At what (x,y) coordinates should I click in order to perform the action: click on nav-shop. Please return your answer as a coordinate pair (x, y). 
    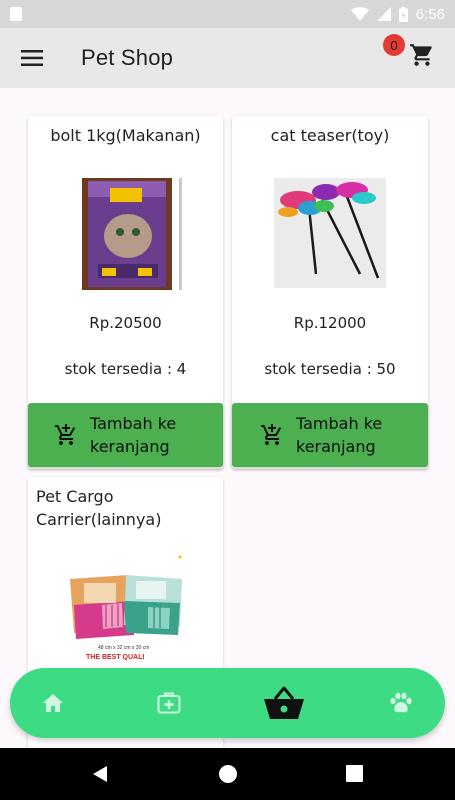
    Looking at the image, I should click on (284, 703).